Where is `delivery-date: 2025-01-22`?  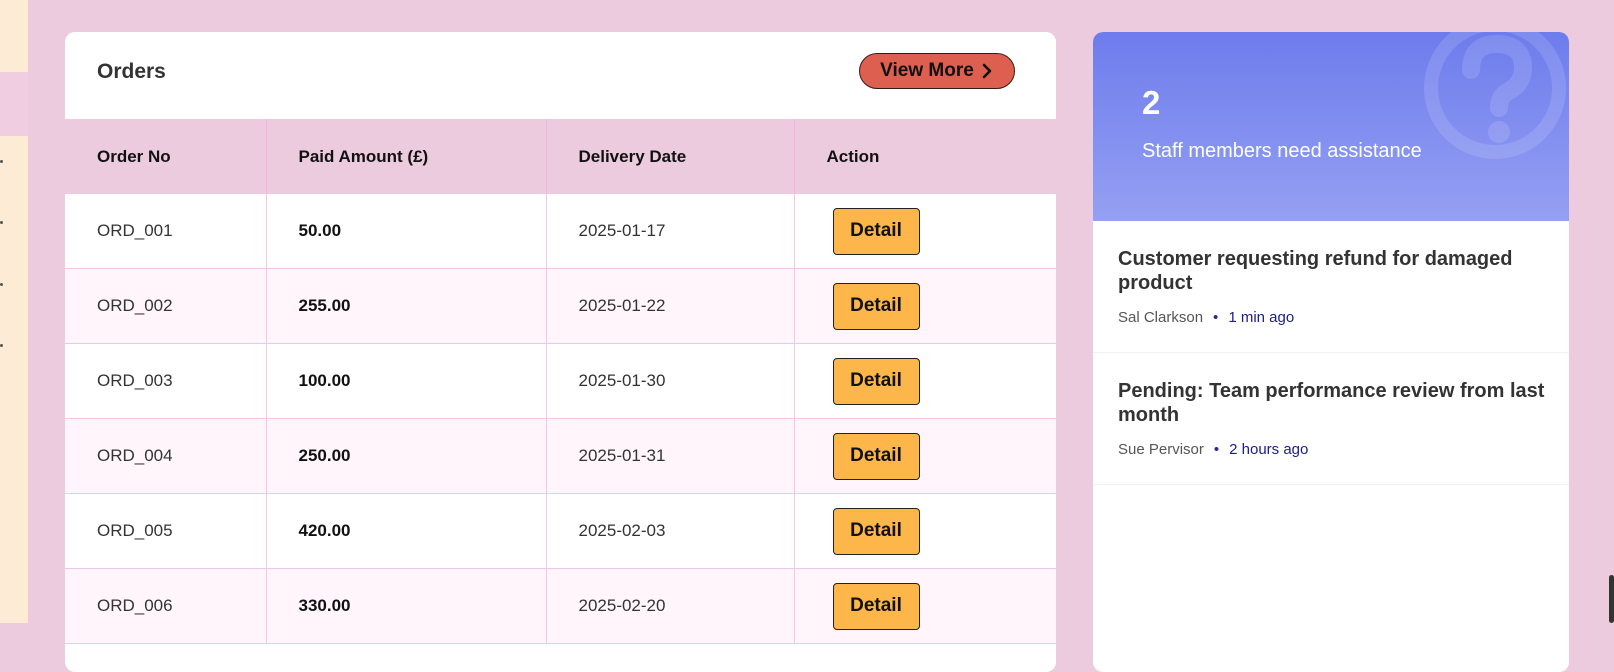 delivery-date: 2025-01-22 is located at coordinates (670, 306).